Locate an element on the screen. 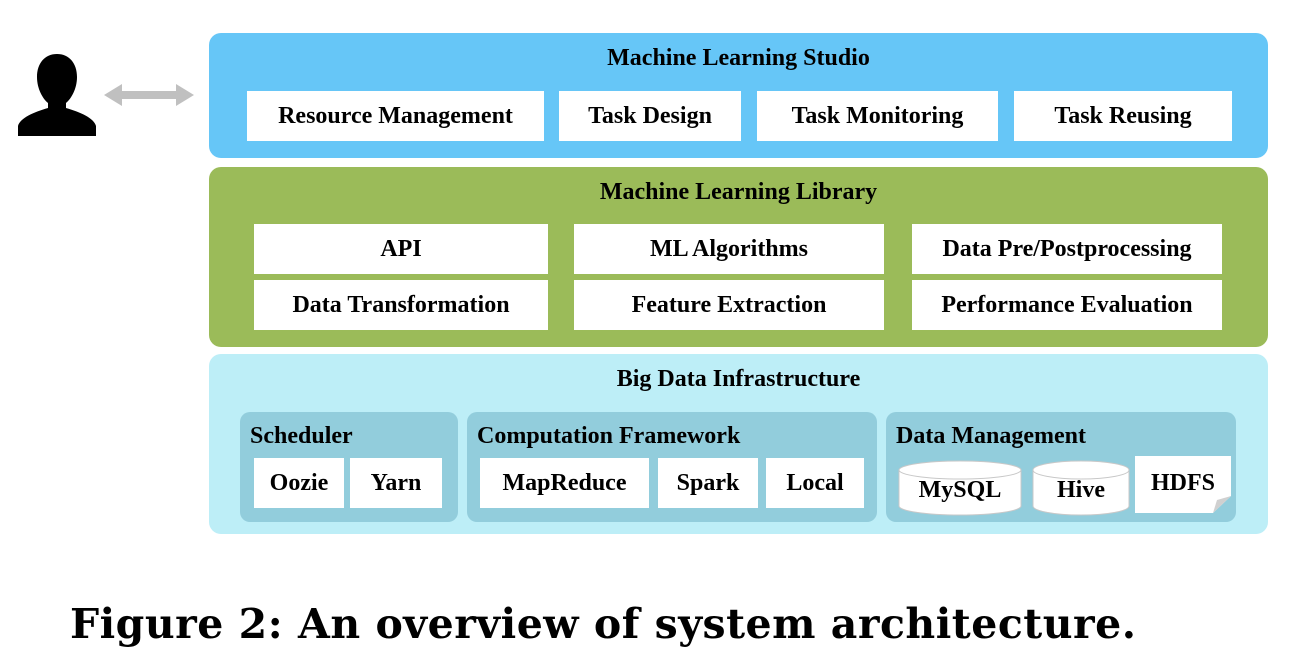  infrastructure-title: Big Data Infrastructure is located at coordinates (738, 379).